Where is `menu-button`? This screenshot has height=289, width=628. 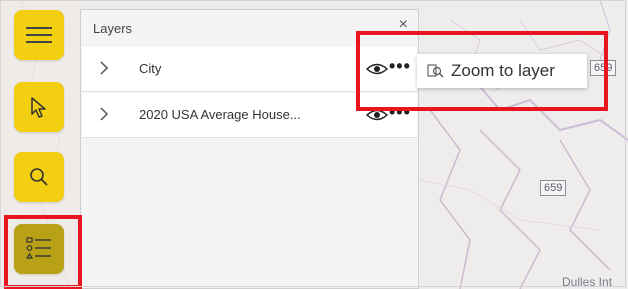
menu-button is located at coordinates (39, 35).